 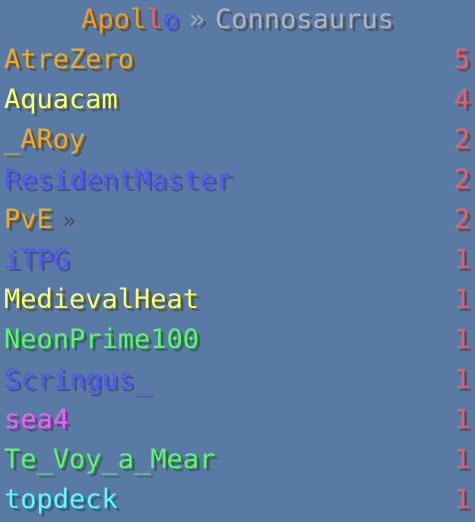 What do you see at coordinates (37, 419) in the screenshot?
I see `player-name: sea4` at bounding box center [37, 419].